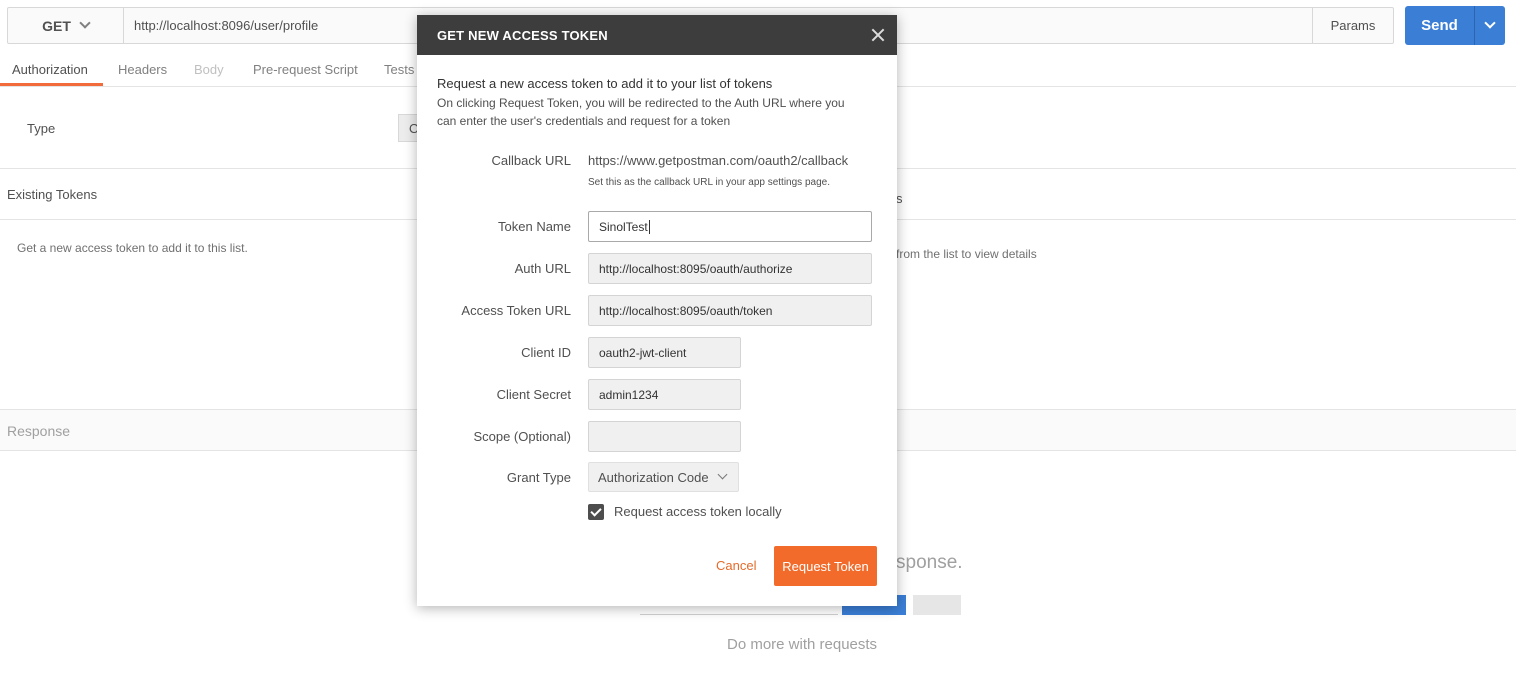  What do you see at coordinates (546, 352) in the screenshot?
I see `client-id-label: Client ID` at bounding box center [546, 352].